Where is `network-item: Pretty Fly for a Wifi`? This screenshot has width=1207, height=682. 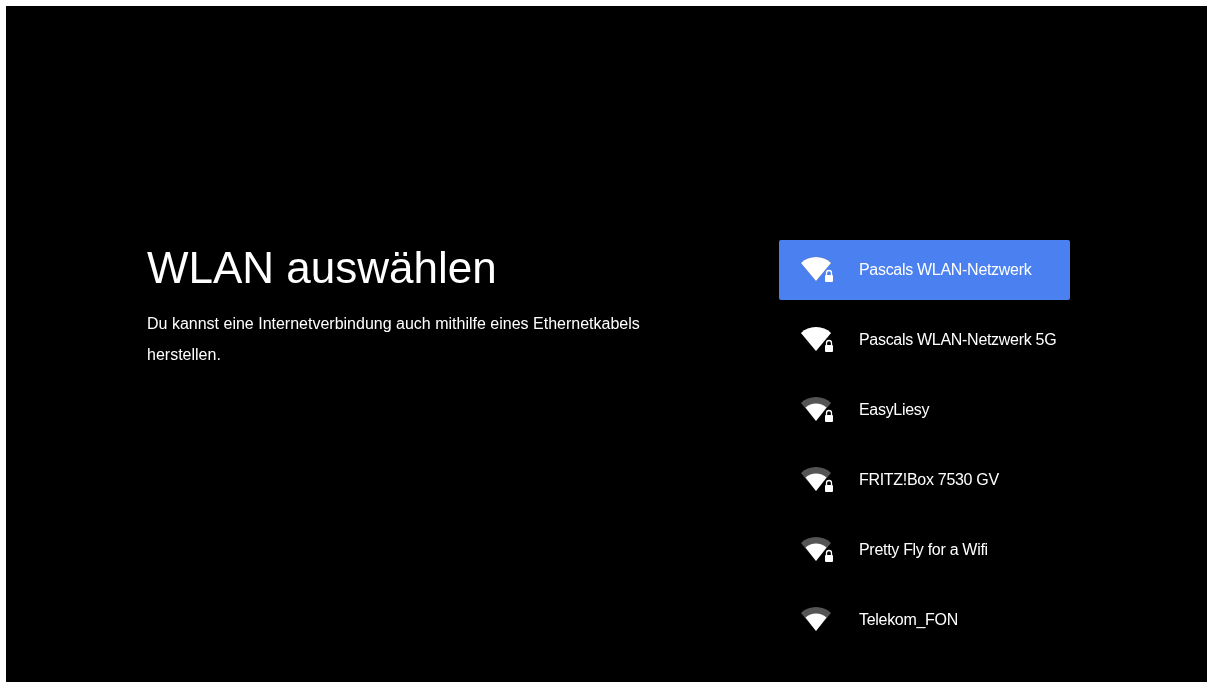 network-item: Pretty Fly for a Wifi is located at coordinates (924, 550).